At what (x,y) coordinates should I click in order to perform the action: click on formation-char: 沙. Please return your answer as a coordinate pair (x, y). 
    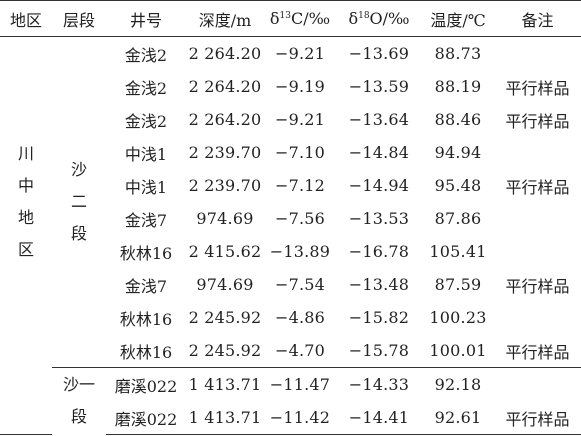
    Looking at the image, I should click on (78, 169).